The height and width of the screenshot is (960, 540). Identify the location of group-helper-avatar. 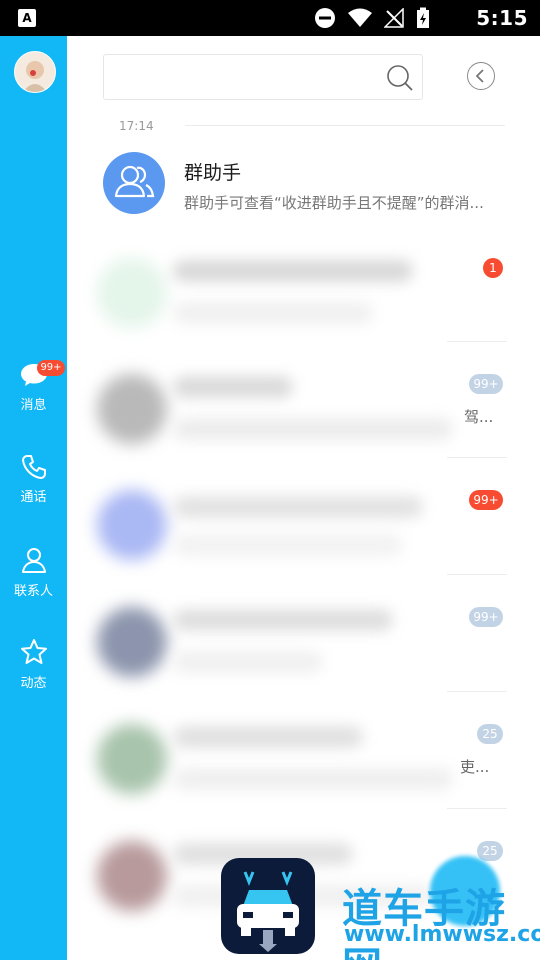
(134, 183).